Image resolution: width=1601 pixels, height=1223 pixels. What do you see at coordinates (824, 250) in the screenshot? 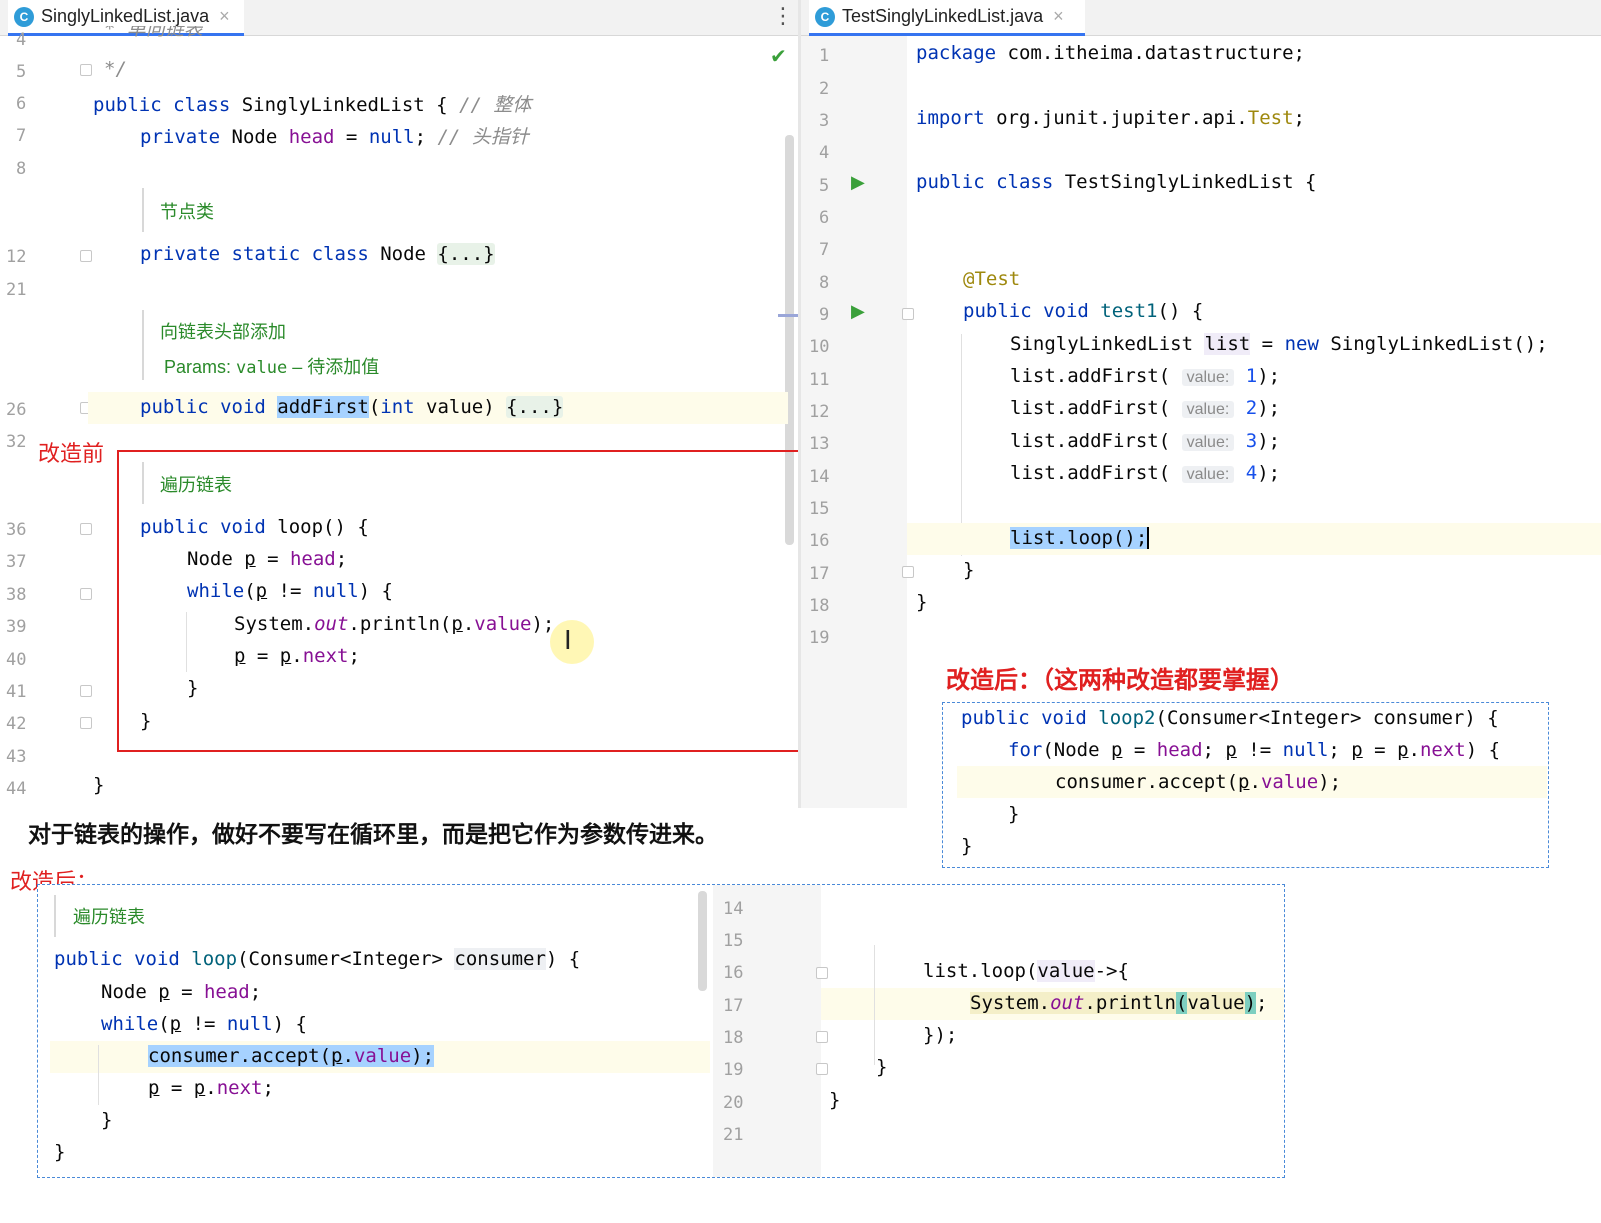
I see `line-number: 7` at bounding box center [824, 250].